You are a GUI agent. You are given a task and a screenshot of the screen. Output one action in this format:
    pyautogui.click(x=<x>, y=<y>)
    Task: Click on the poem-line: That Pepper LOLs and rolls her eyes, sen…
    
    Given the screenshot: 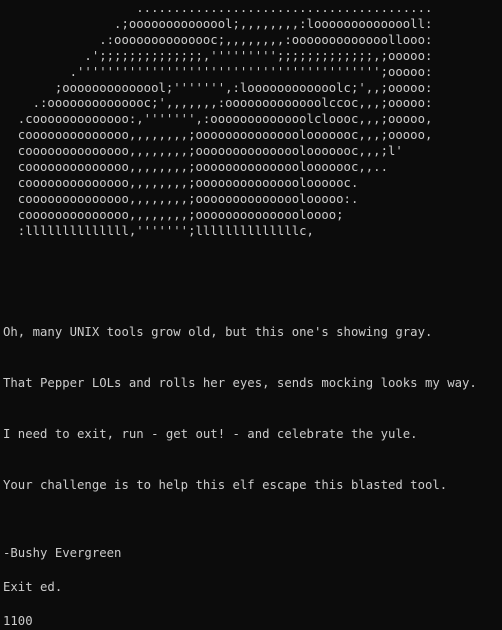 What is the action you would take?
    pyautogui.click(x=240, y=382)
    